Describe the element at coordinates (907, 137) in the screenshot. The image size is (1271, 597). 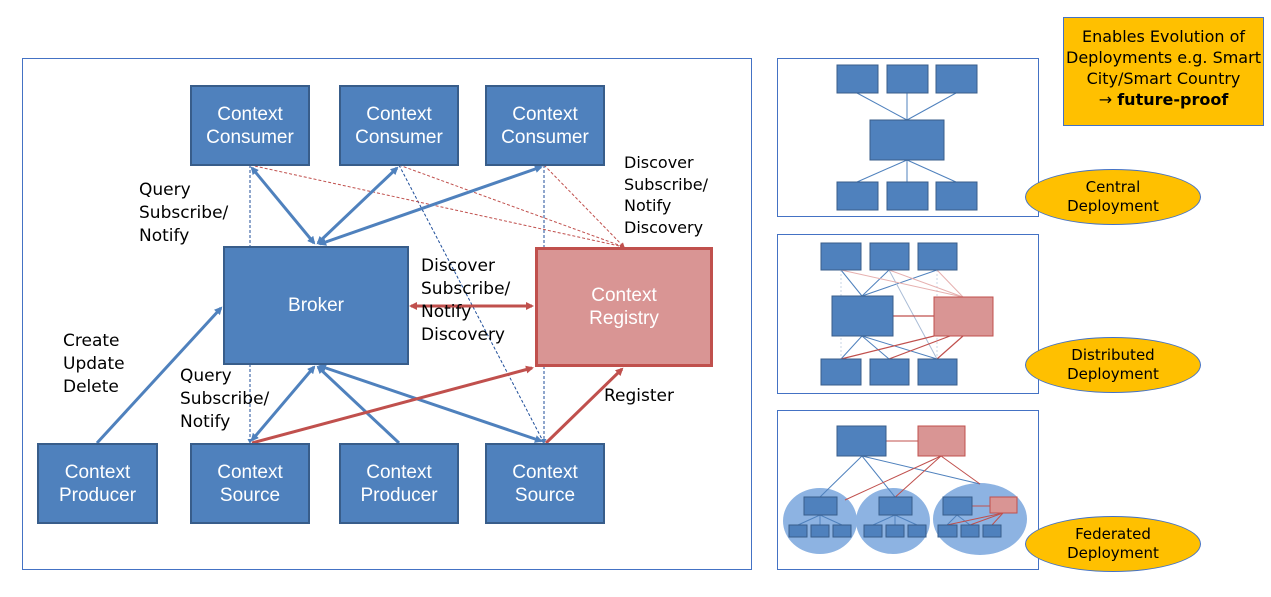
I see `central-deployment-diagram` at that location.